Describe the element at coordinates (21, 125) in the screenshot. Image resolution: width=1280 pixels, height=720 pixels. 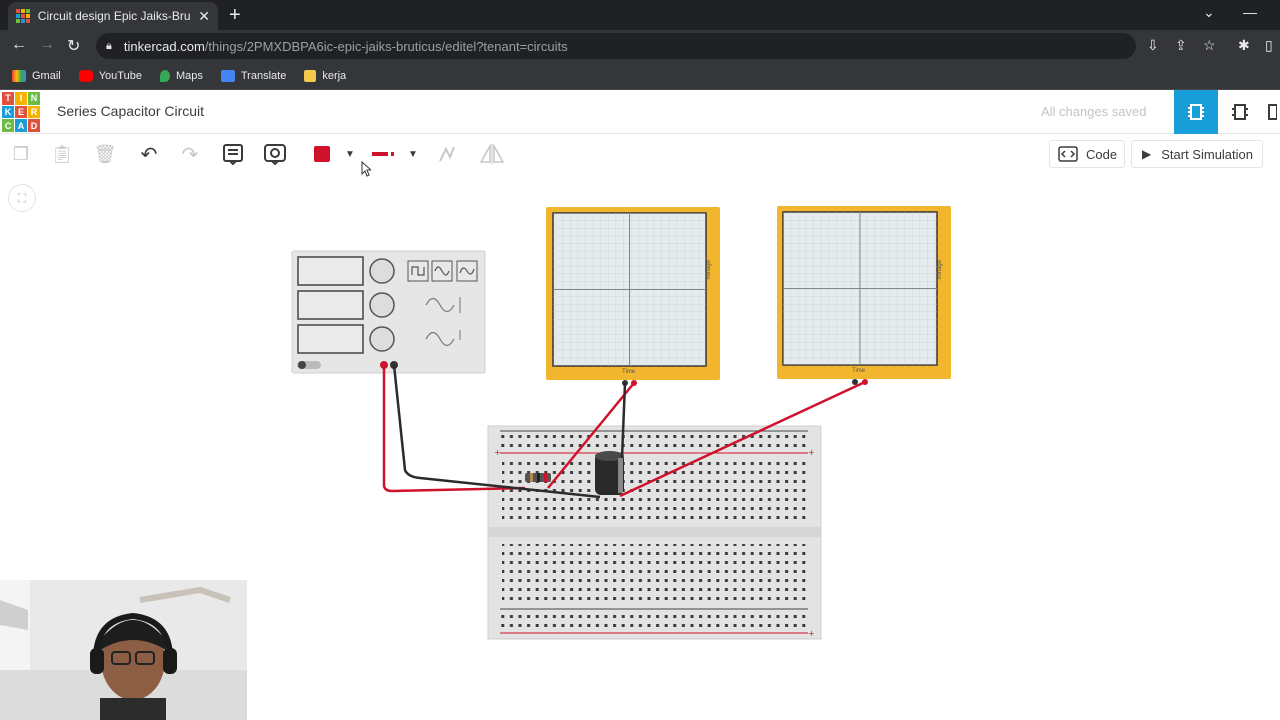
I see `logo-letter: A` at that location.